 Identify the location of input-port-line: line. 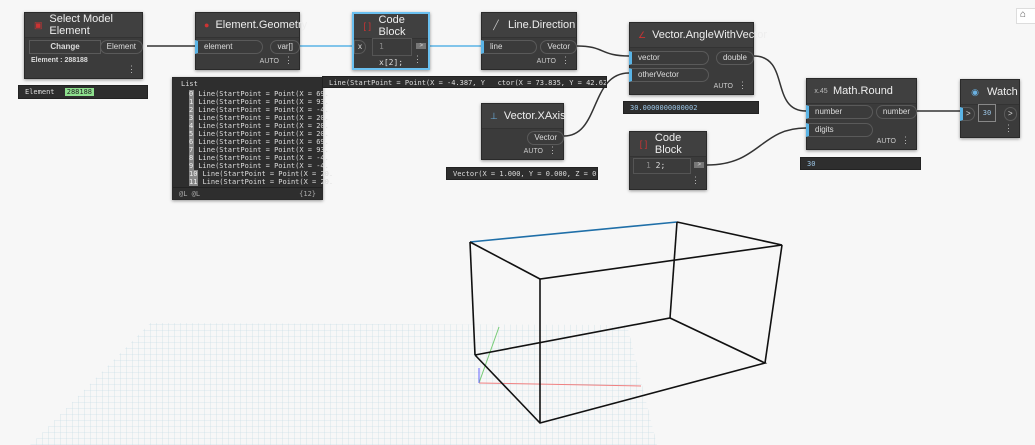
(509, 47).